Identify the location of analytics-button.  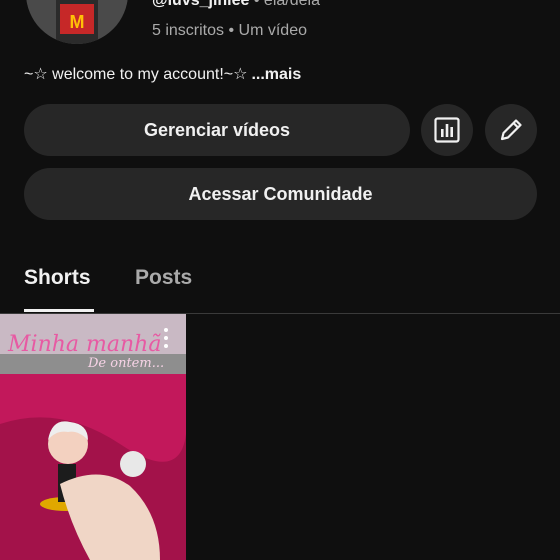
(447, 130).